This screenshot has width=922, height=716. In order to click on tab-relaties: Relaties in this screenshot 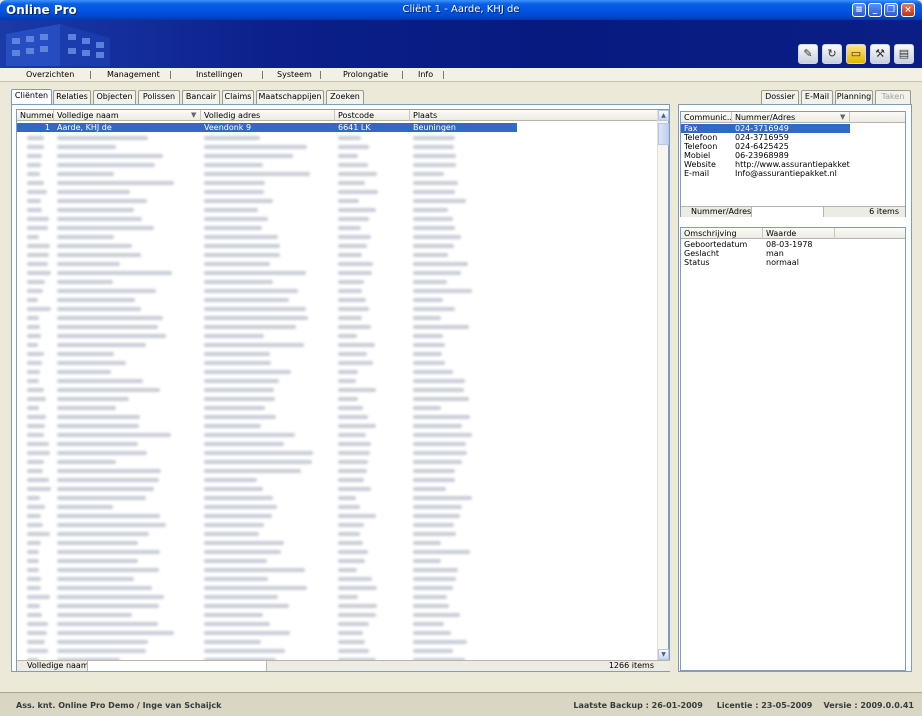, I will do `click(72, 97)`.